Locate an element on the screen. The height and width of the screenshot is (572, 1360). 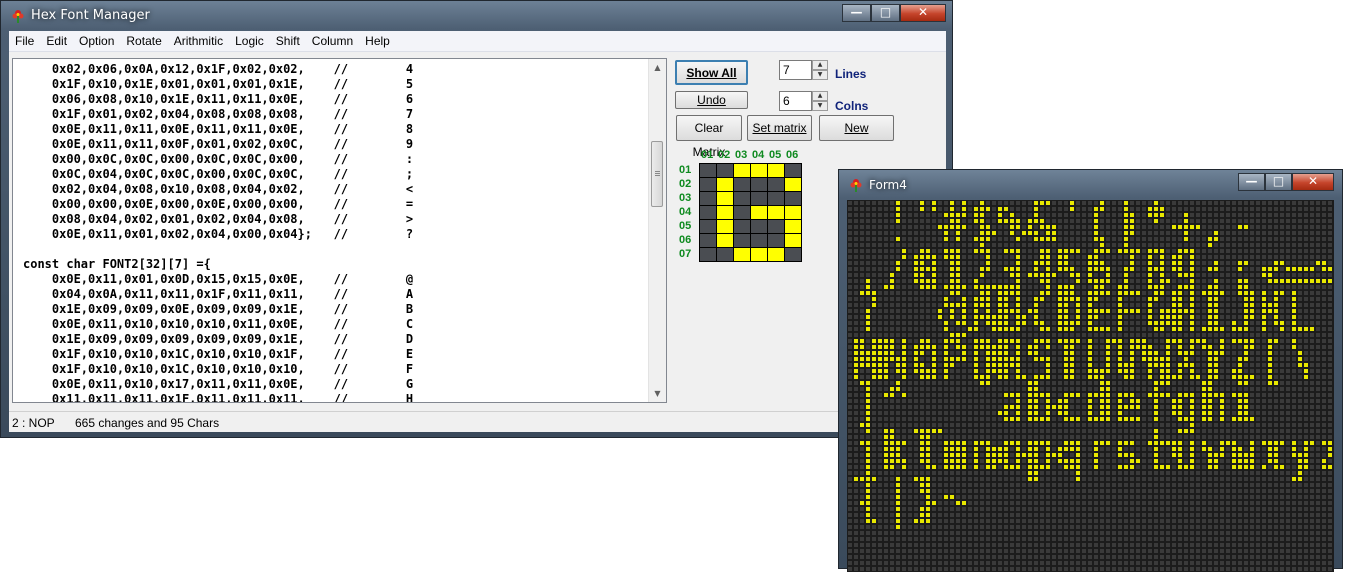
code-line: 0x06,0x08,0x10,0x1E,0x11,0x11,0x0E, // 6 is located at coordinates (336, 99).